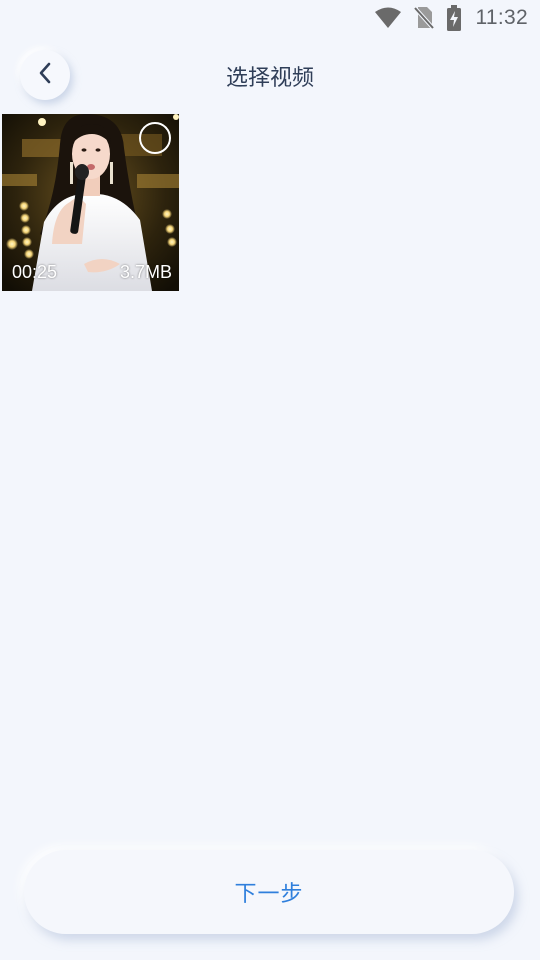 The image size is (540, 960). I want to click on header: 选择视频, so click(270, 76).